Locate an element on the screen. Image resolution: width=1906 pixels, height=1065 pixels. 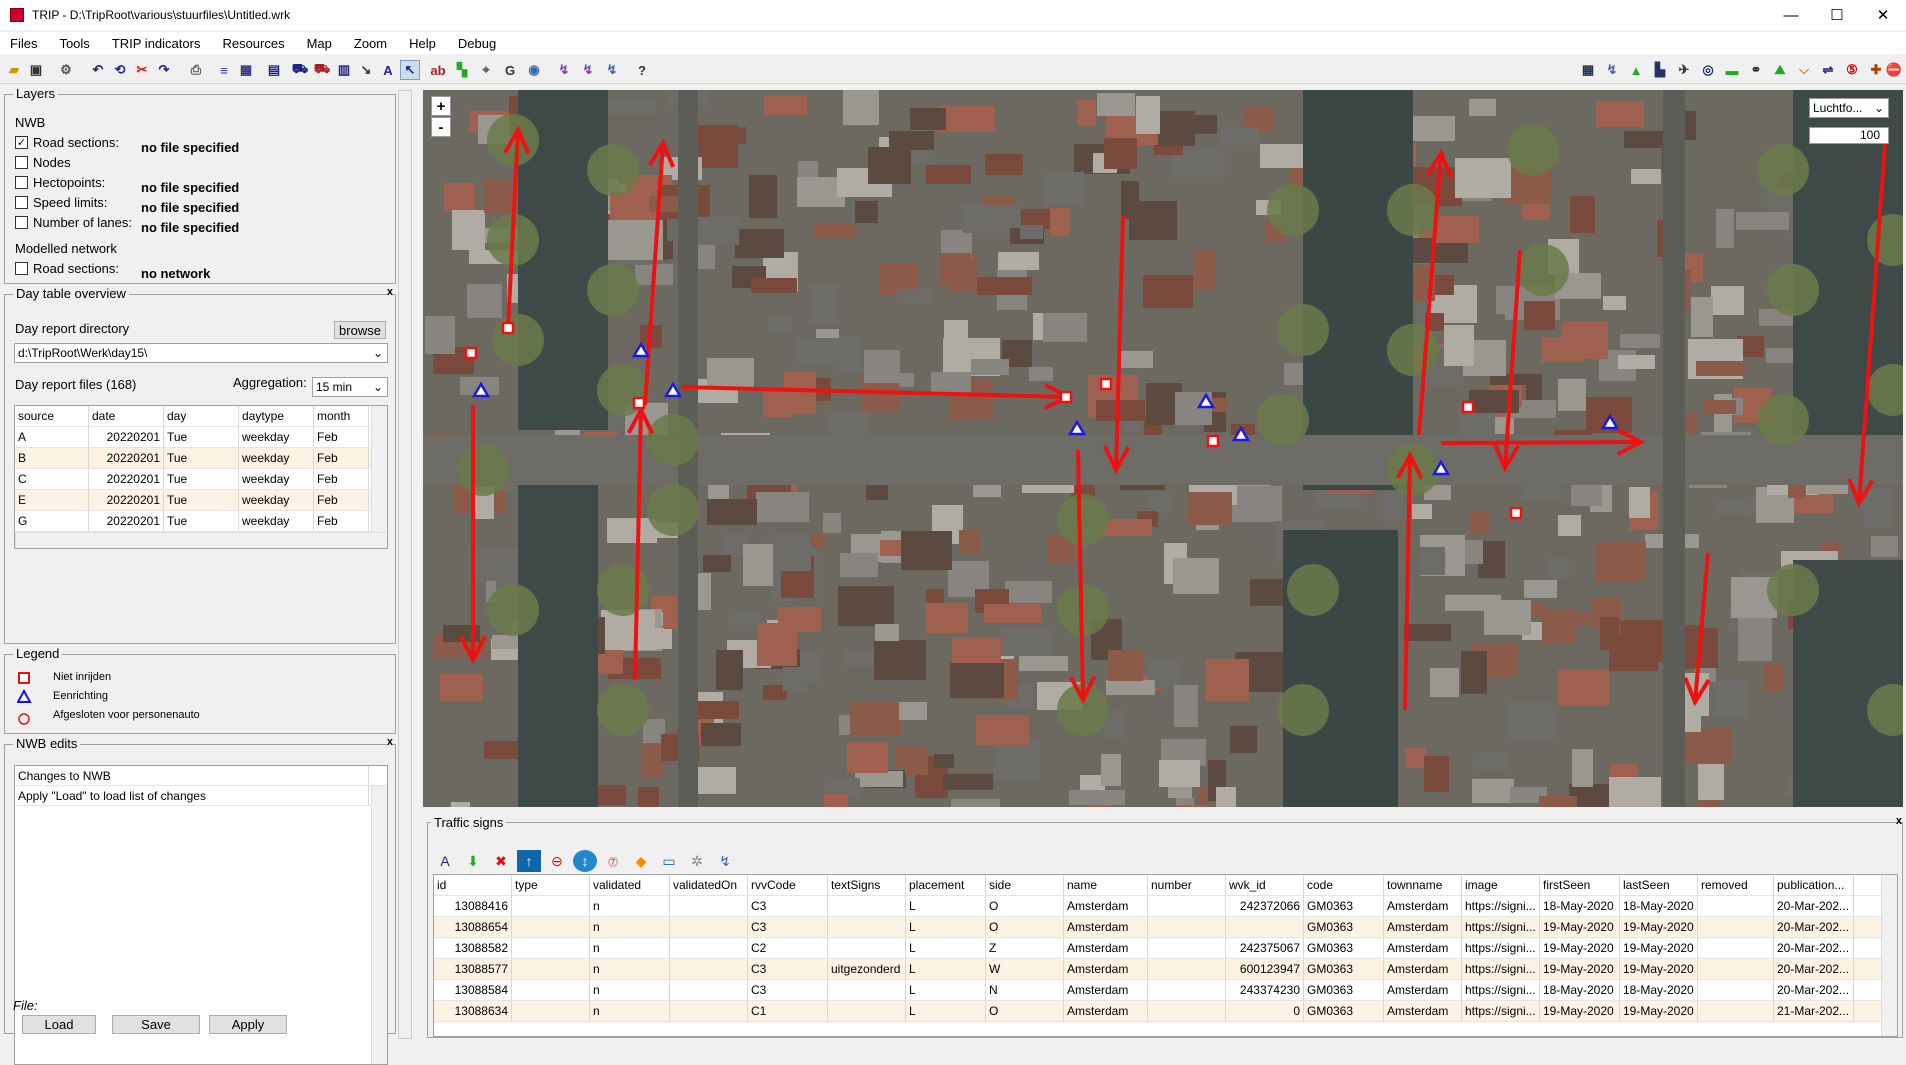
browse-button: browse is located at coordinates (360, 330).